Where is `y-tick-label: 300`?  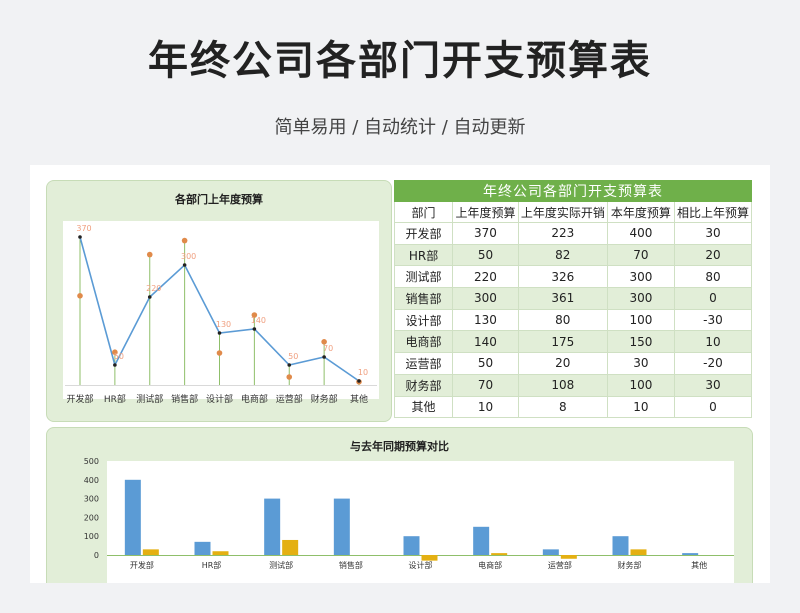
y-tick-label: 300 is located at coordinates (91, 499).